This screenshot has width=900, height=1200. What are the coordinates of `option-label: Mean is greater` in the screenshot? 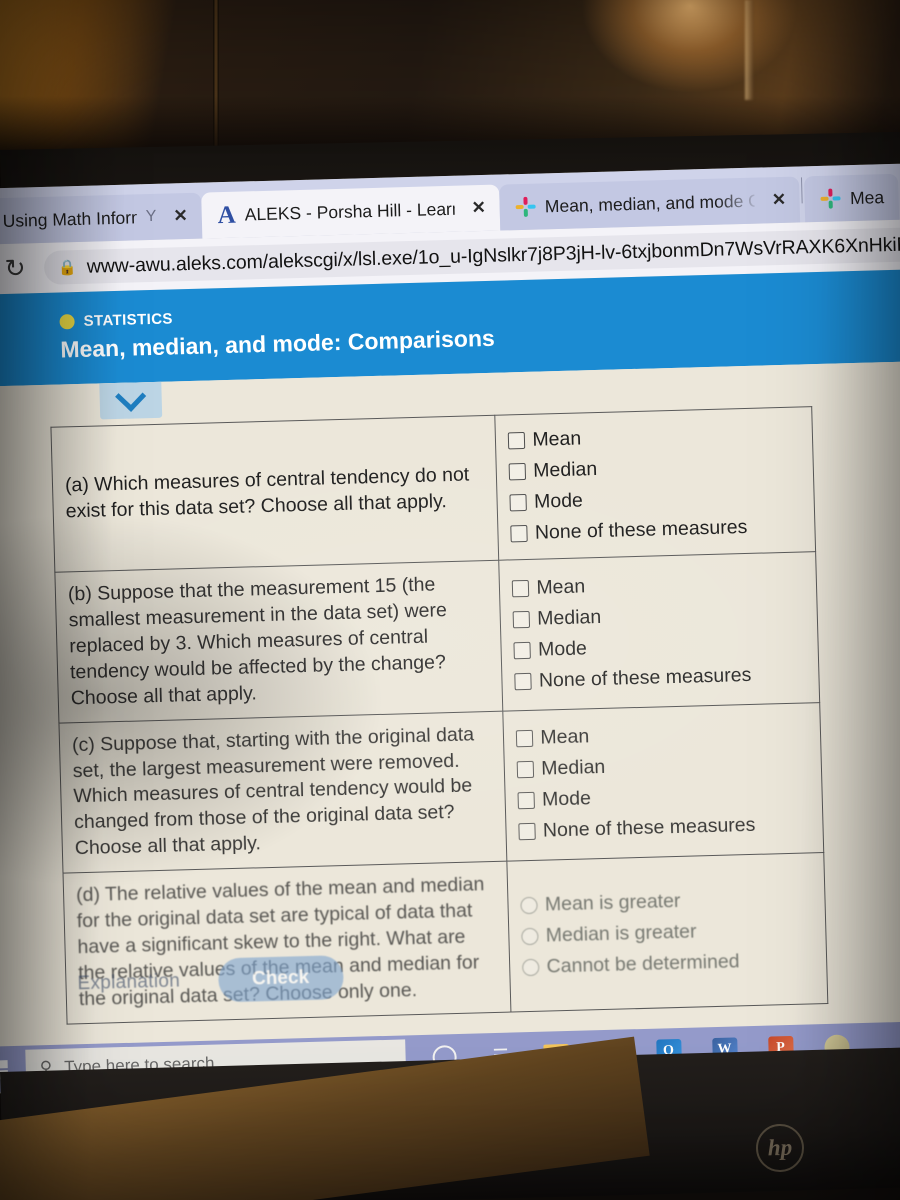 It's located at (612, 902).